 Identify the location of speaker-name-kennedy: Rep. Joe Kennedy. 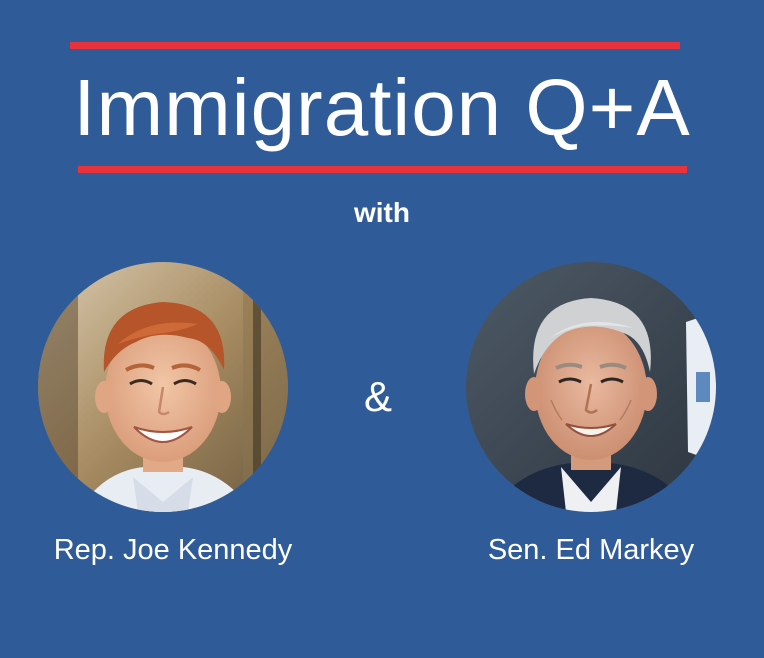
(173, 550).